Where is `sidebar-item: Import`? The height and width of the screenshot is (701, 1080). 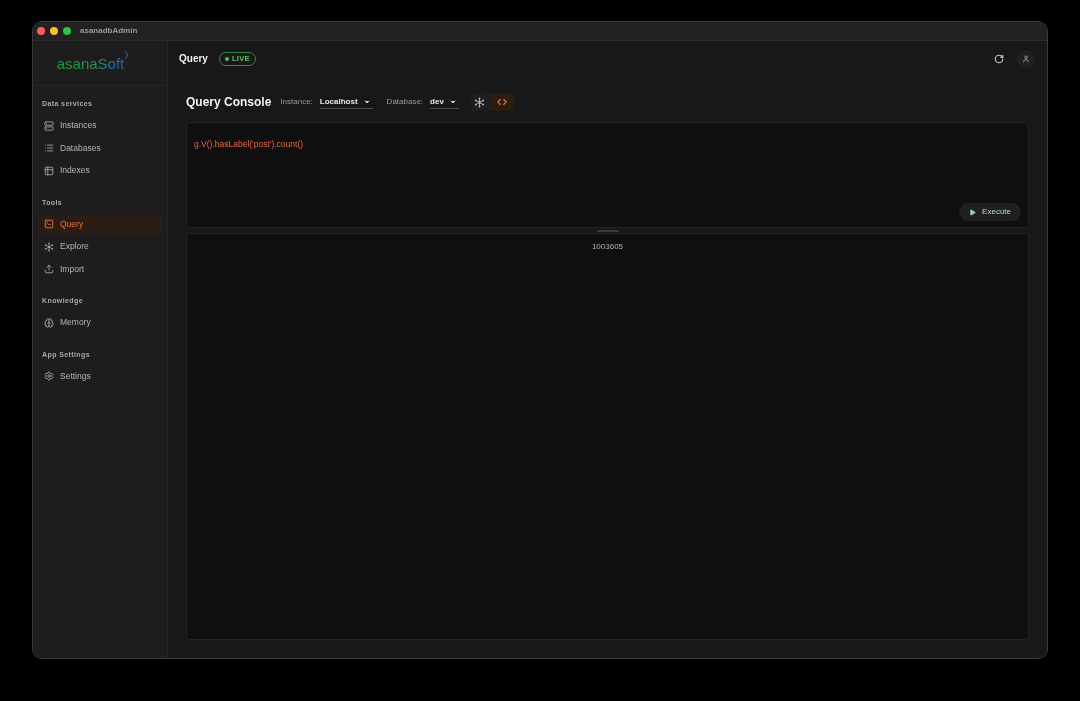 sidebar-item: Import is located at coordinates (100, 269).